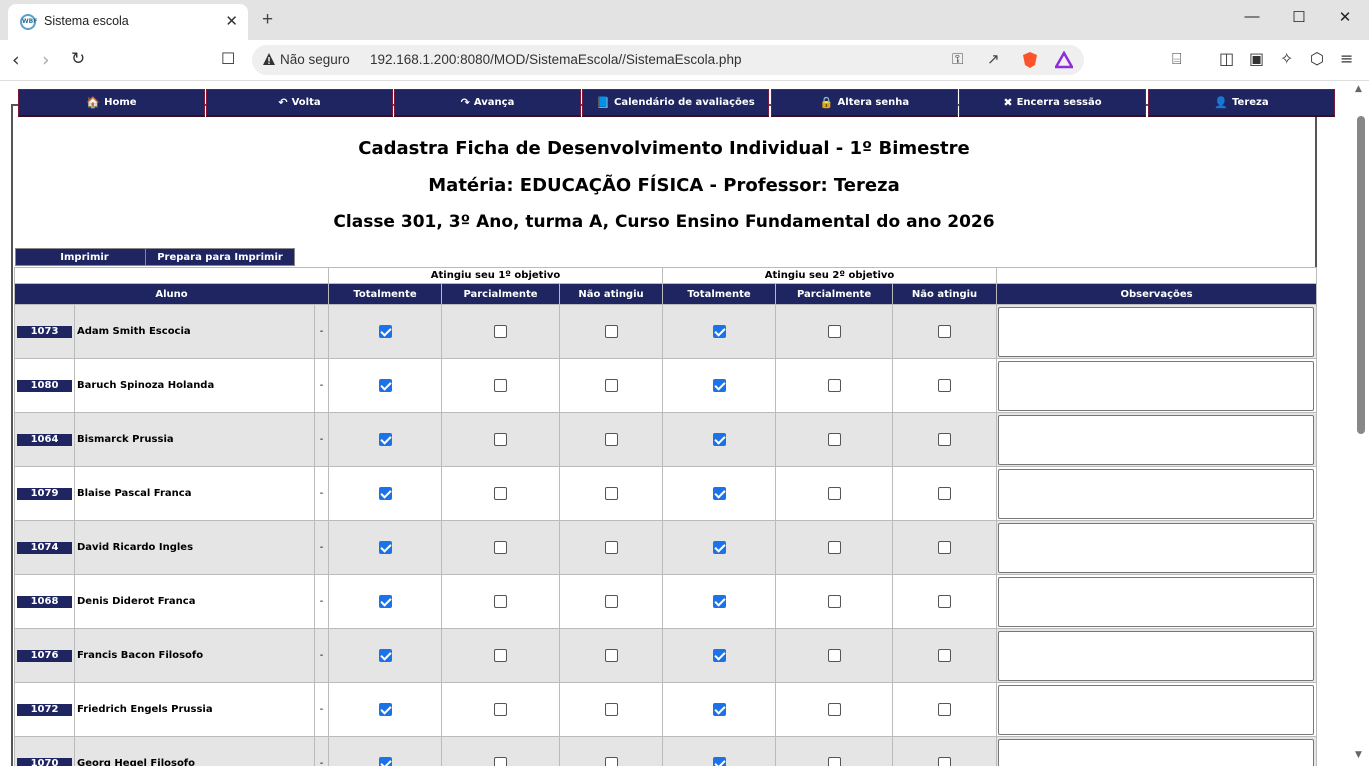  What do you see at coordinates (1358, 89) in the screenshot?
I see `scroll-up-icon: ▲` at bounding box center [1358, 89].